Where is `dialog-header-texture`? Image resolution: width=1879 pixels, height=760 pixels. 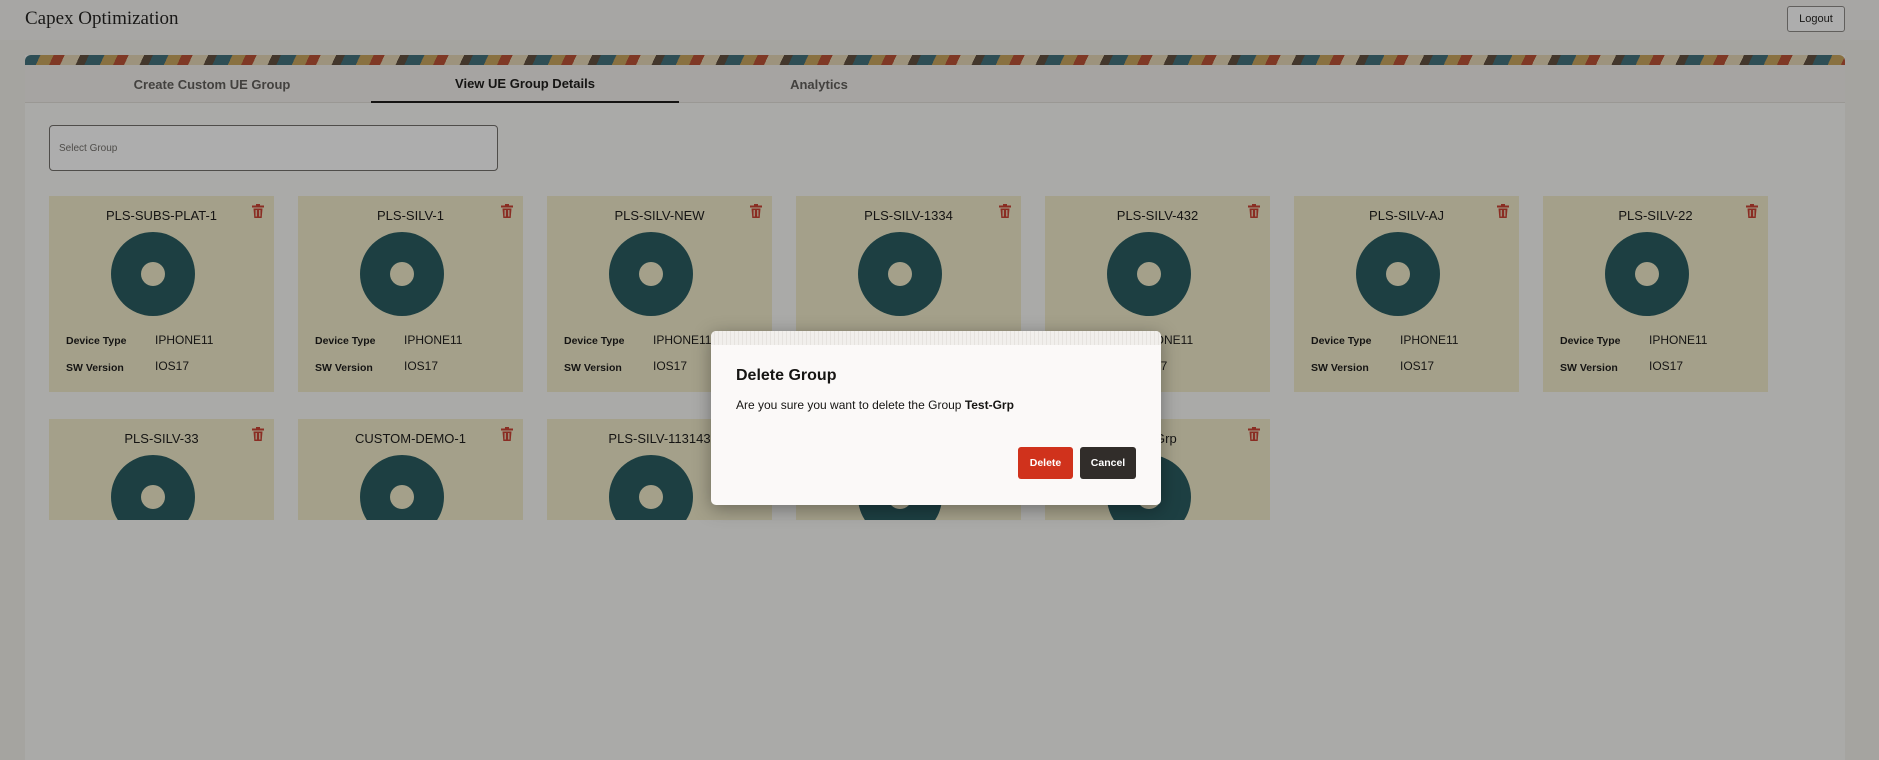 dialog-header-texture is located at coordinates (936, 338).